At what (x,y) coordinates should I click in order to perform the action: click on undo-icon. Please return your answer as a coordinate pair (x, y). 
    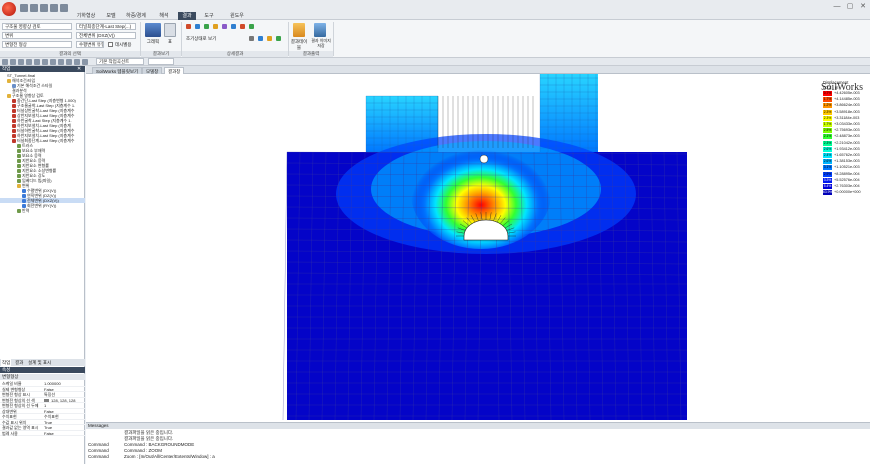
    Looking at the image, I should click on (54, 8).